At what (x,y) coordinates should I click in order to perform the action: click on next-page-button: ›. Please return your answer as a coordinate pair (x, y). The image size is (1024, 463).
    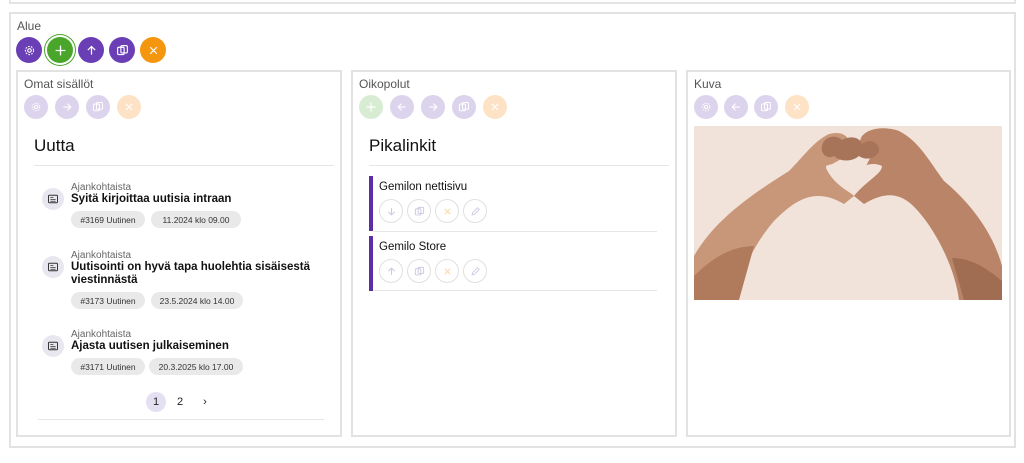
    Looking at the image, I should click on (205, 402).